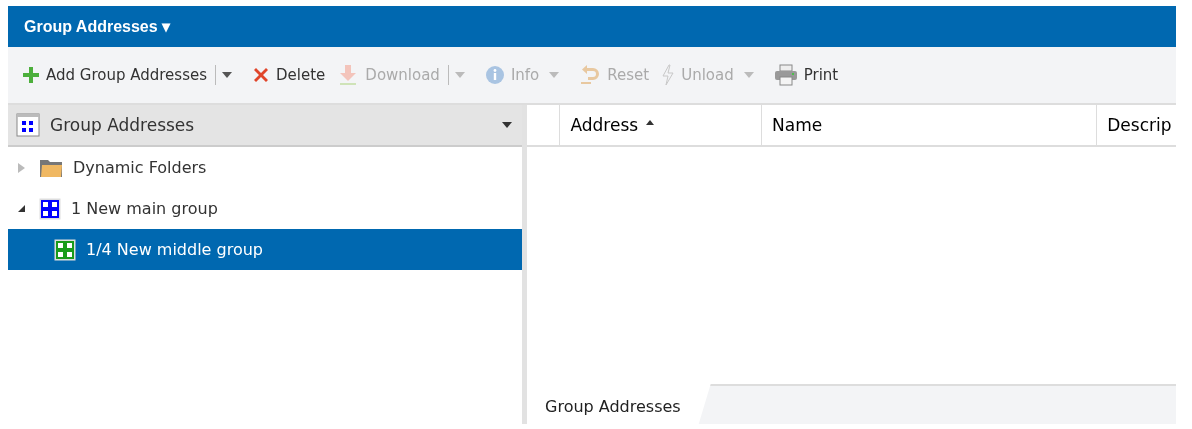 Image resolution: width=1192 pixels, height=429 pixels. I want to click on plus-icon, so click(31, 75).